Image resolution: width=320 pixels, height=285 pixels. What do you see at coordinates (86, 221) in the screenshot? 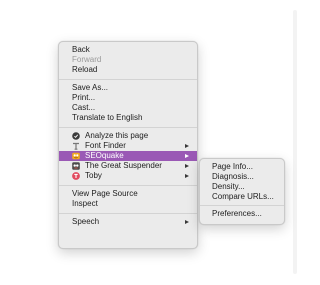
I see `menu-item-label: Speech` at bounding box center [86, 221].